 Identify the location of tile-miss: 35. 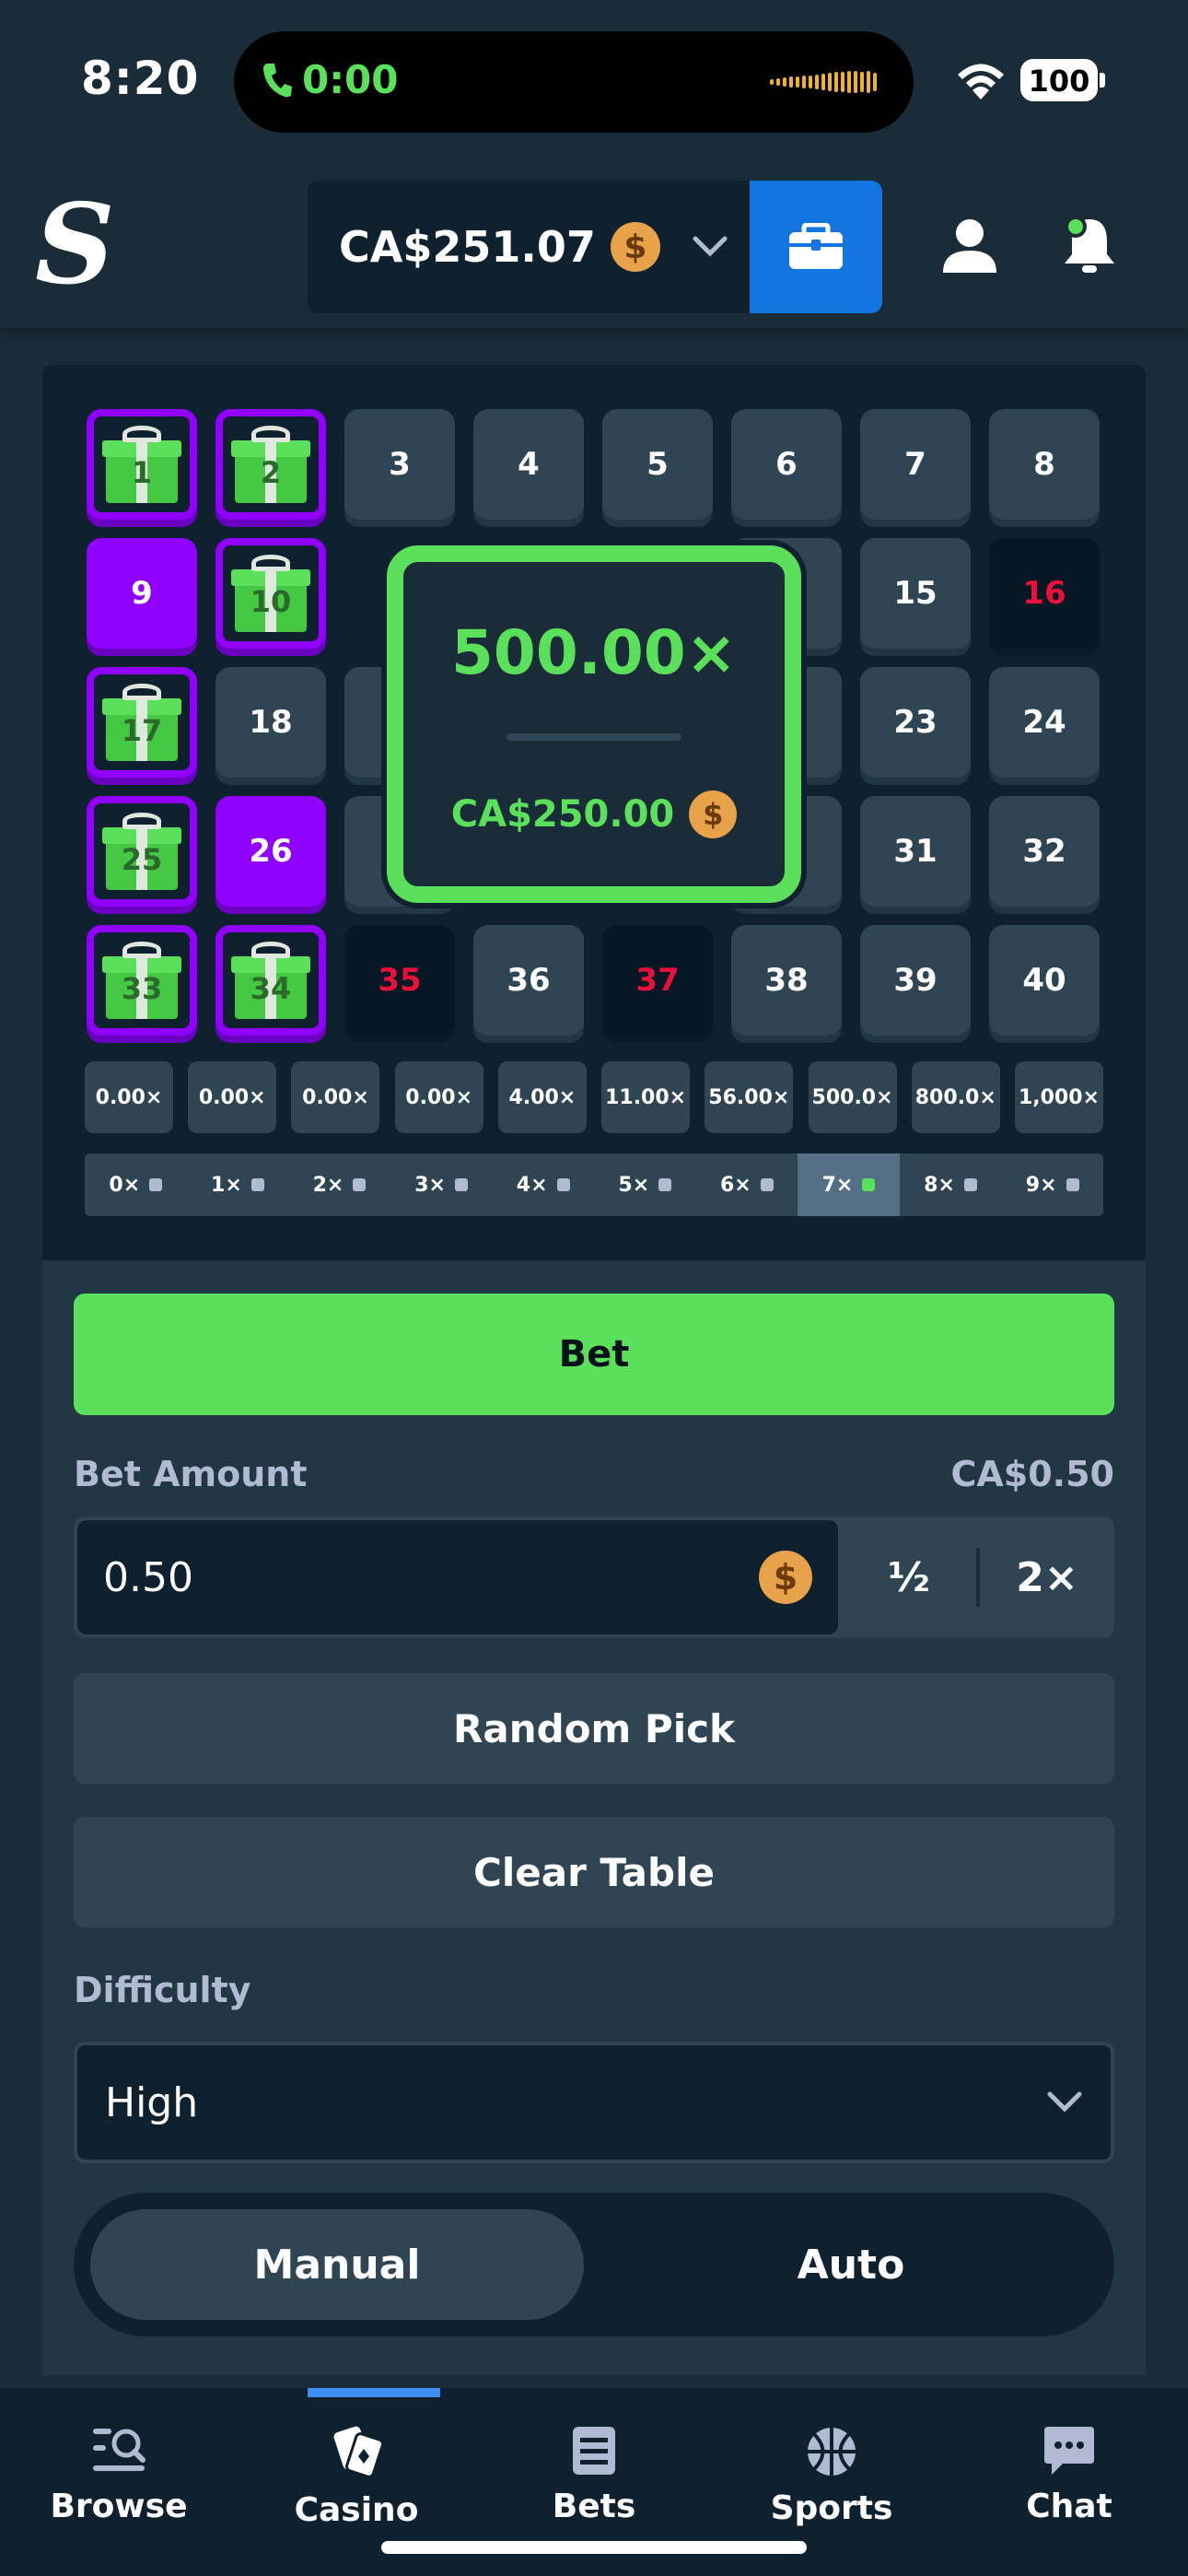
(399, 980).